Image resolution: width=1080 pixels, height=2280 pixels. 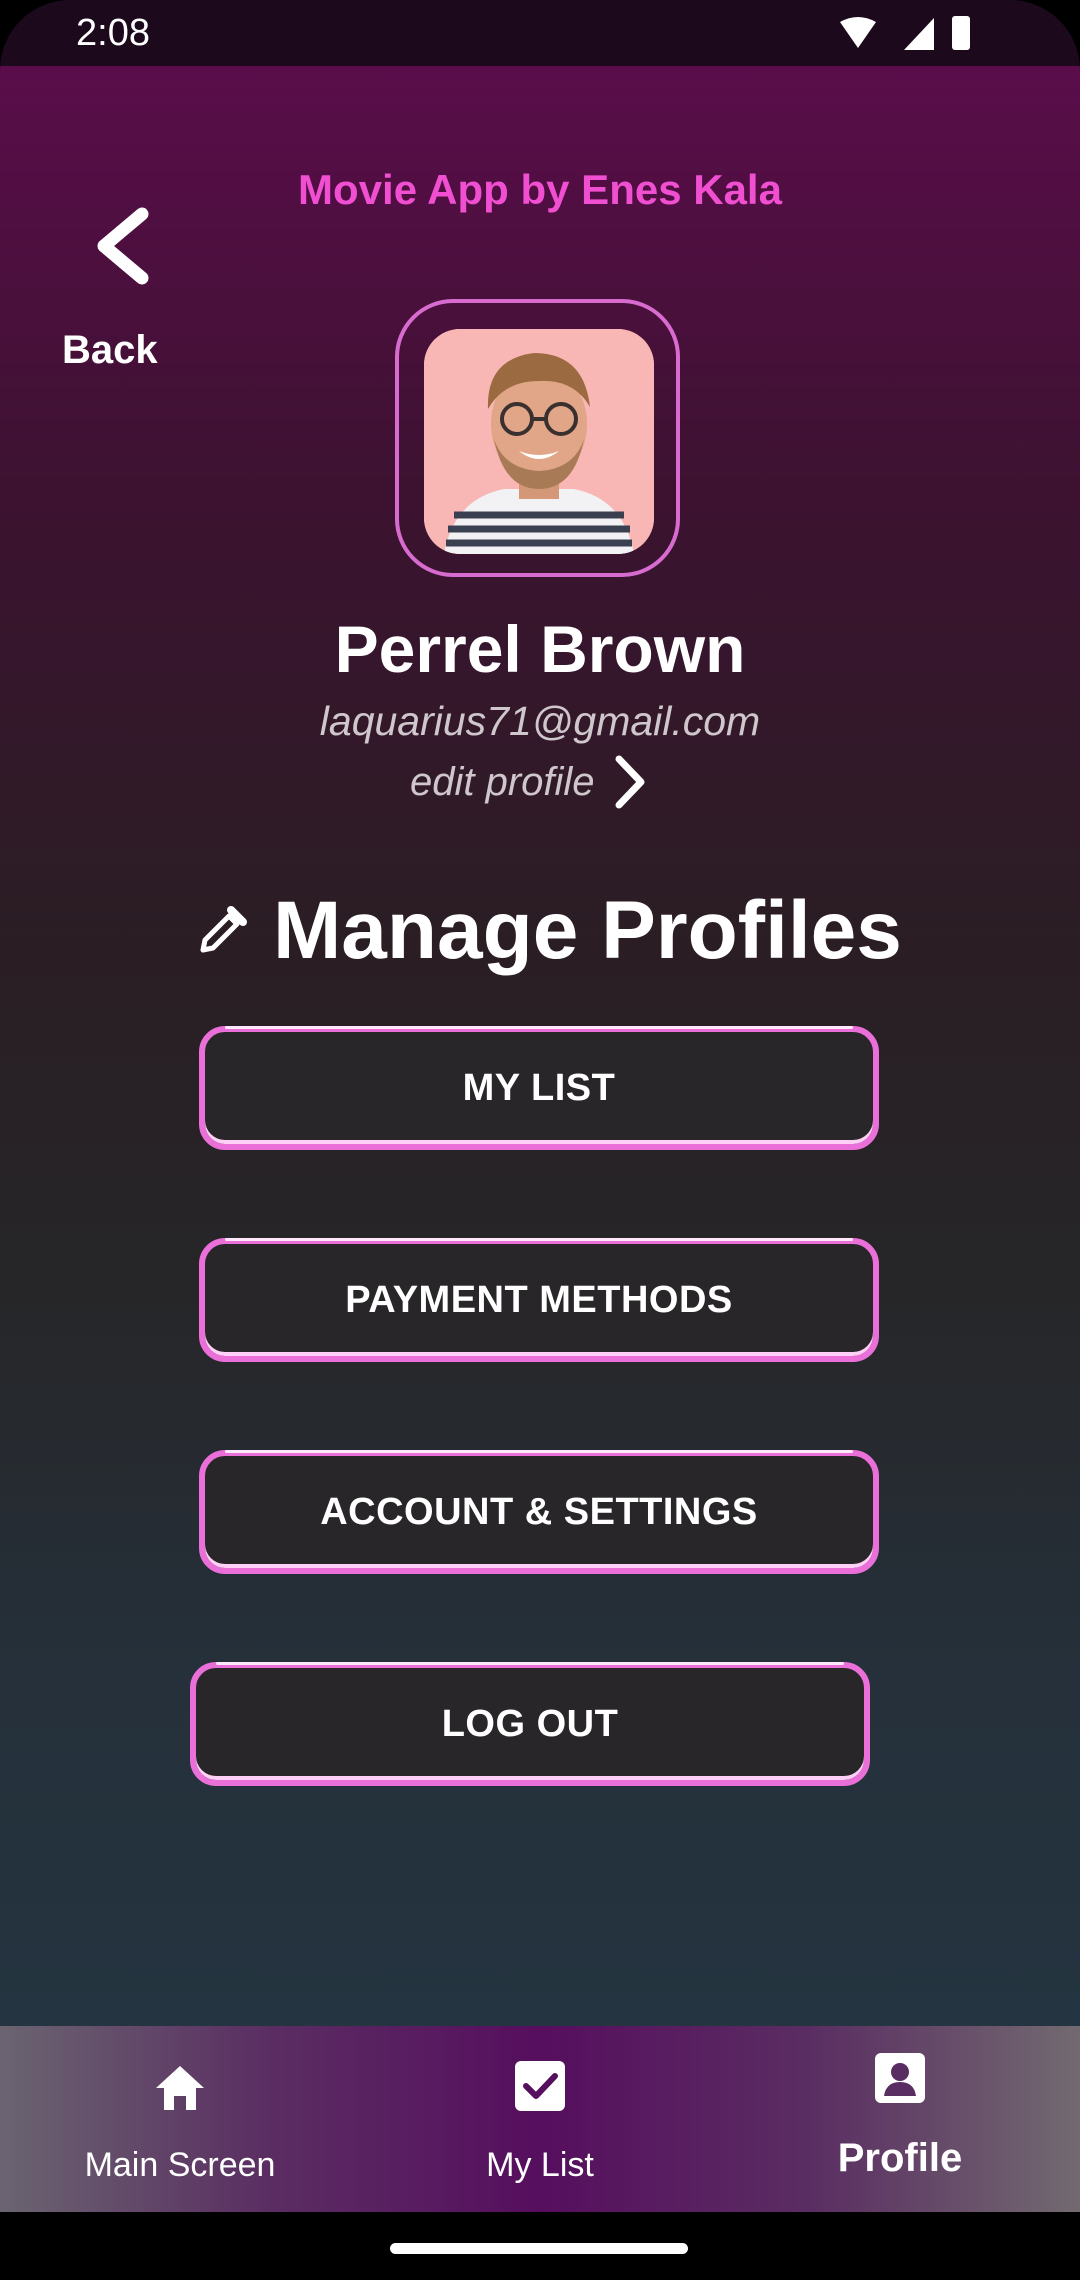 I want to click on nav-item-my-list: My List, so click(x=540, y=2119).